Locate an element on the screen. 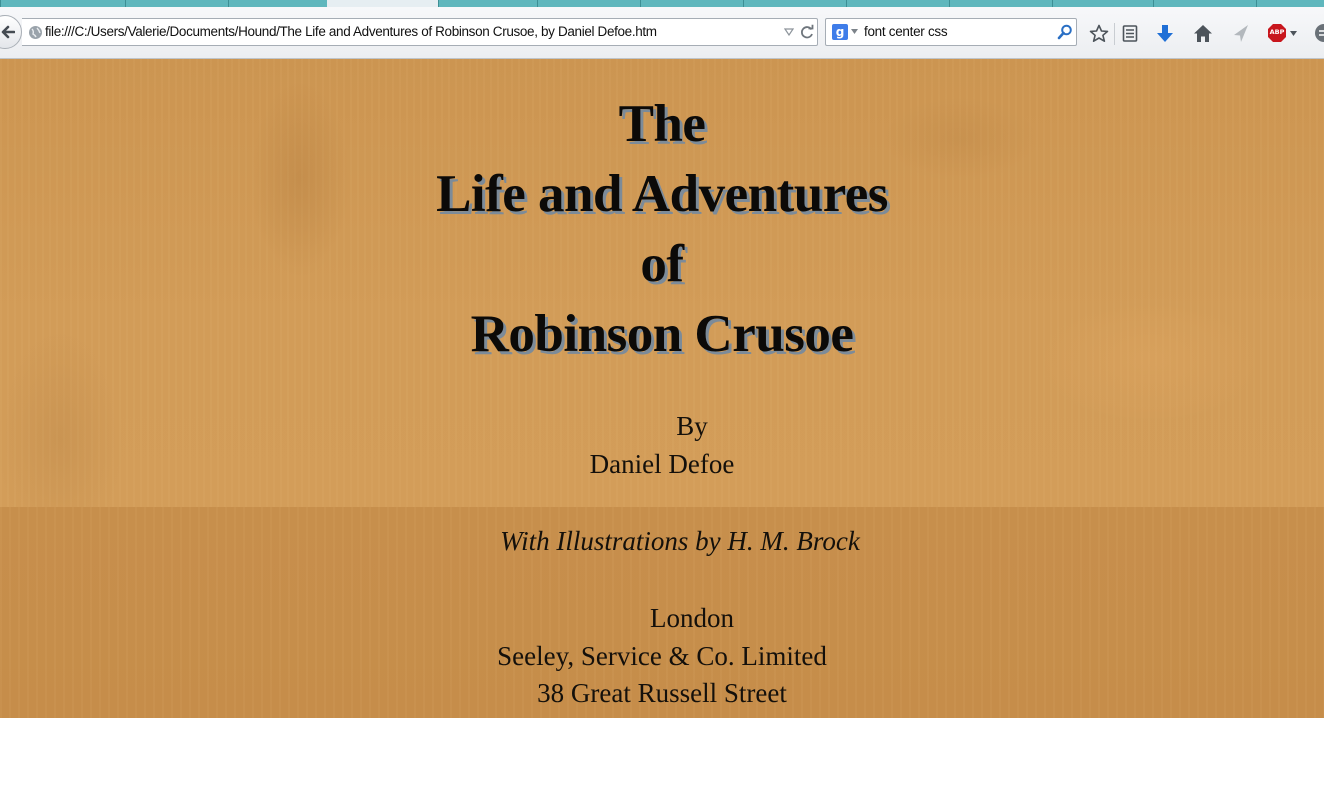  back-button is located at coordinates (11, 32).